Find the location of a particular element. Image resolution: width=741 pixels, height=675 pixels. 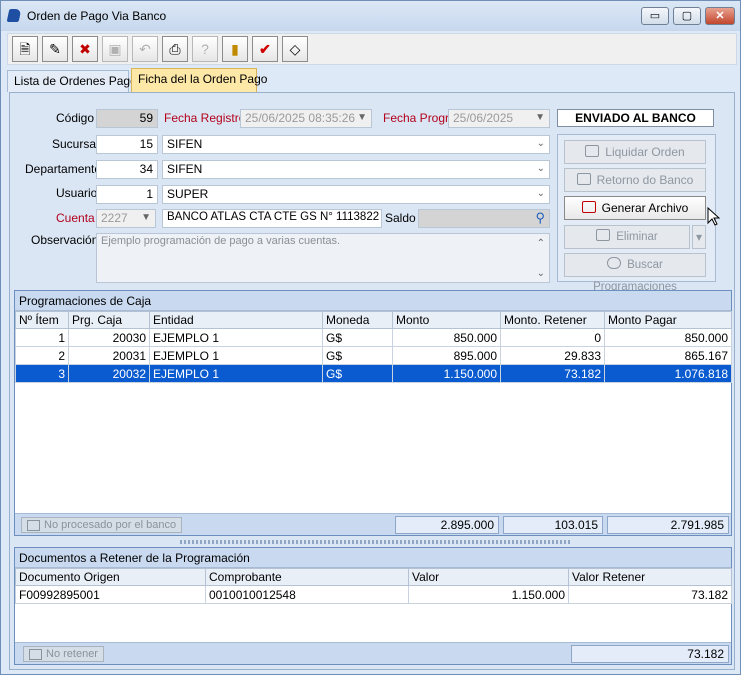

retorno-label: Retorno do Banco is located at coordinates (645, 180).